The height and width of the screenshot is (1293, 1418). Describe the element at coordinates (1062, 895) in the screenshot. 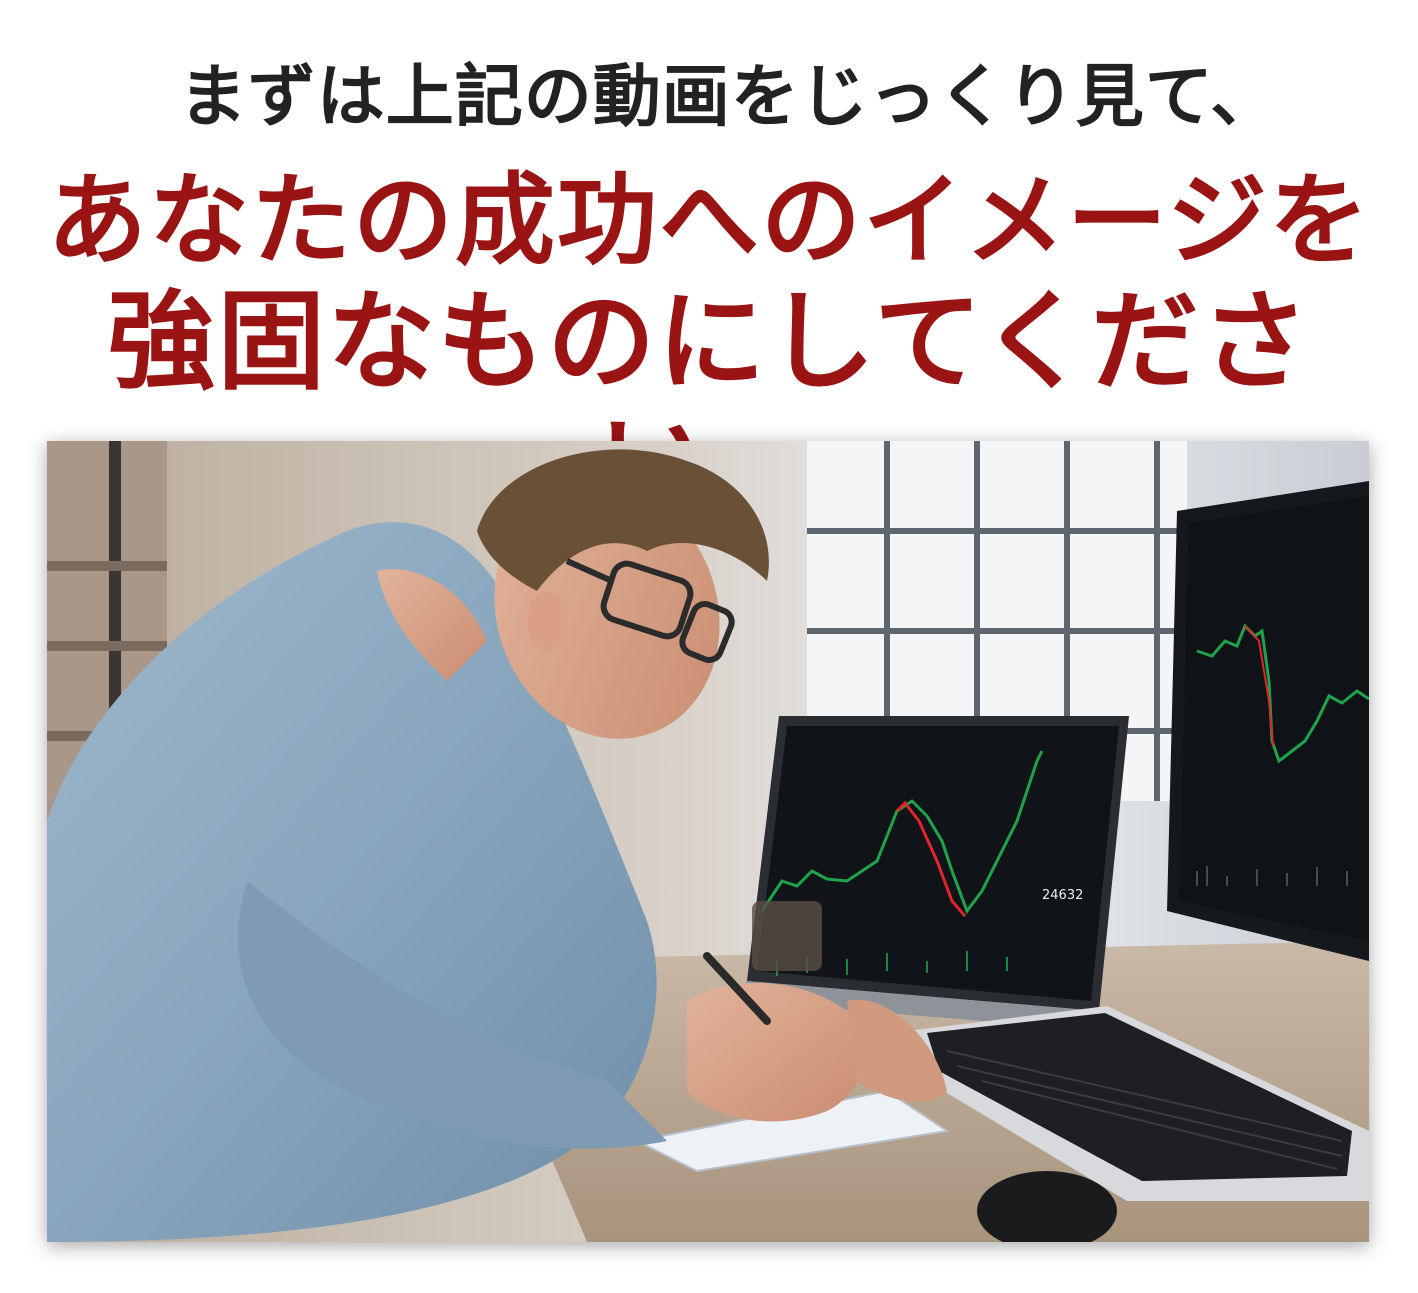

I see `laptop-price-readout: 24632` at that location.